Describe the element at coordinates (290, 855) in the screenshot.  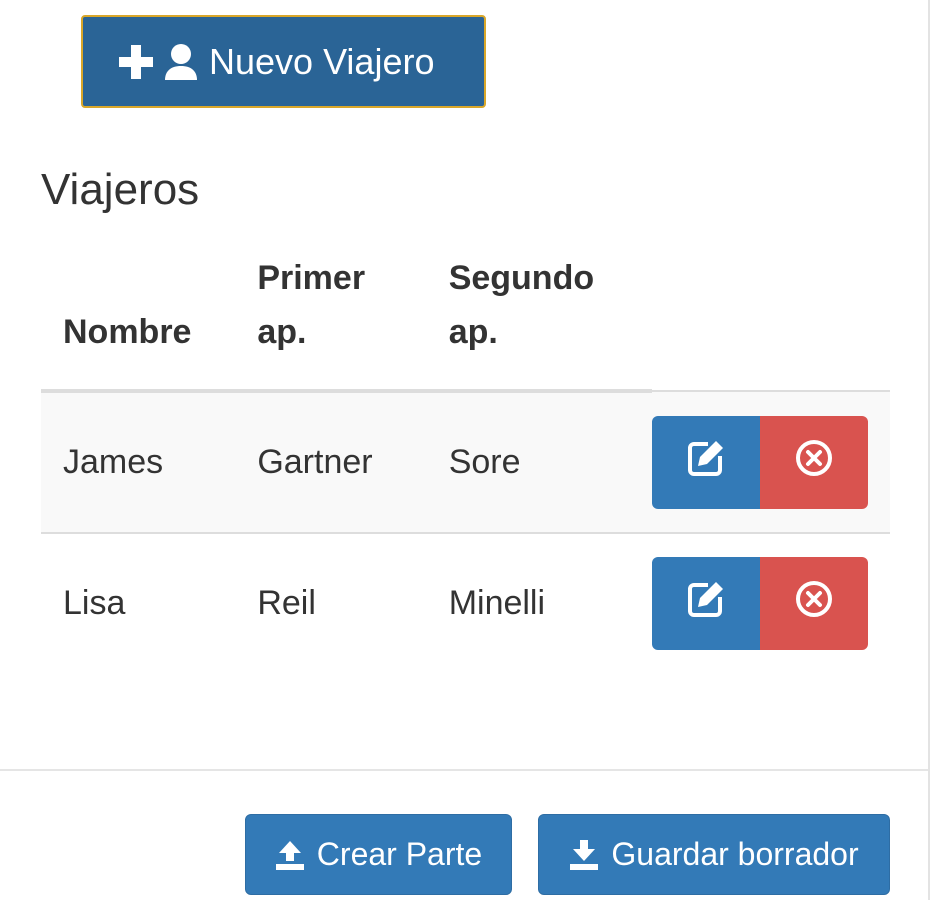
I see `upload-icon` at that location.